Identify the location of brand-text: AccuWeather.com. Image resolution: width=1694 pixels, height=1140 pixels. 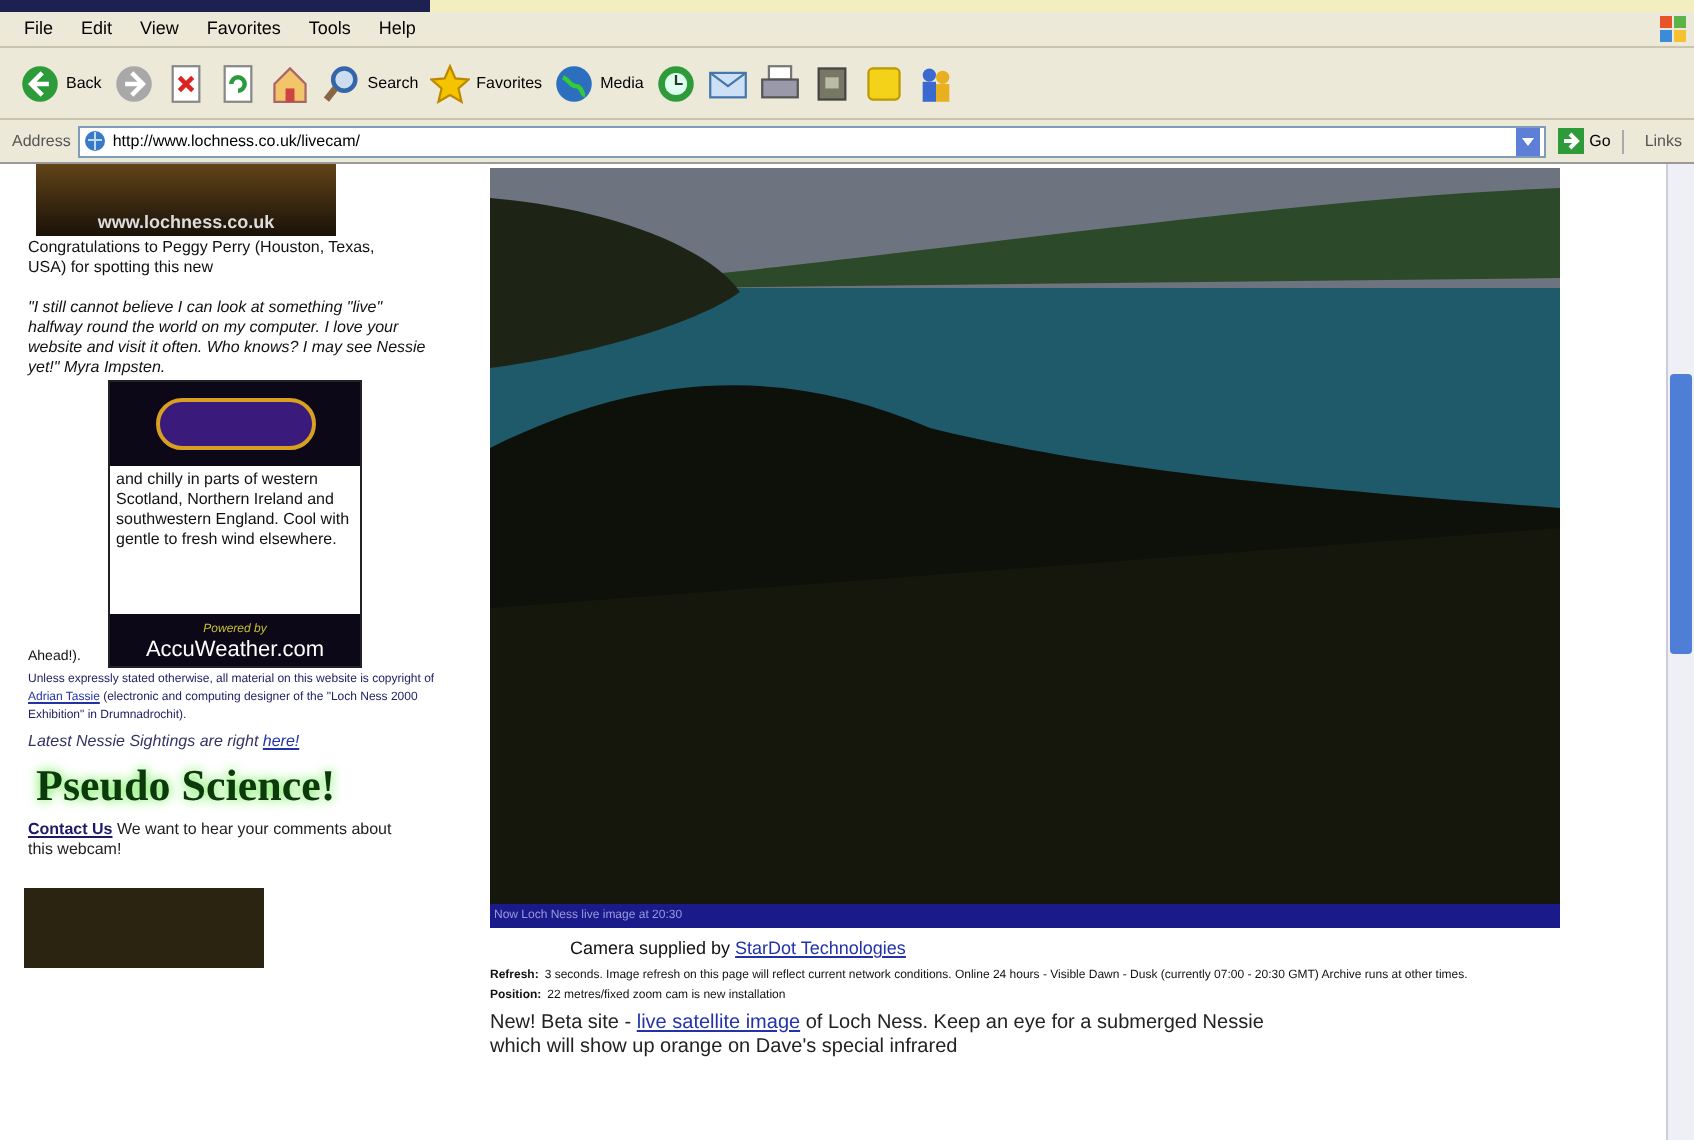
(235, 650).